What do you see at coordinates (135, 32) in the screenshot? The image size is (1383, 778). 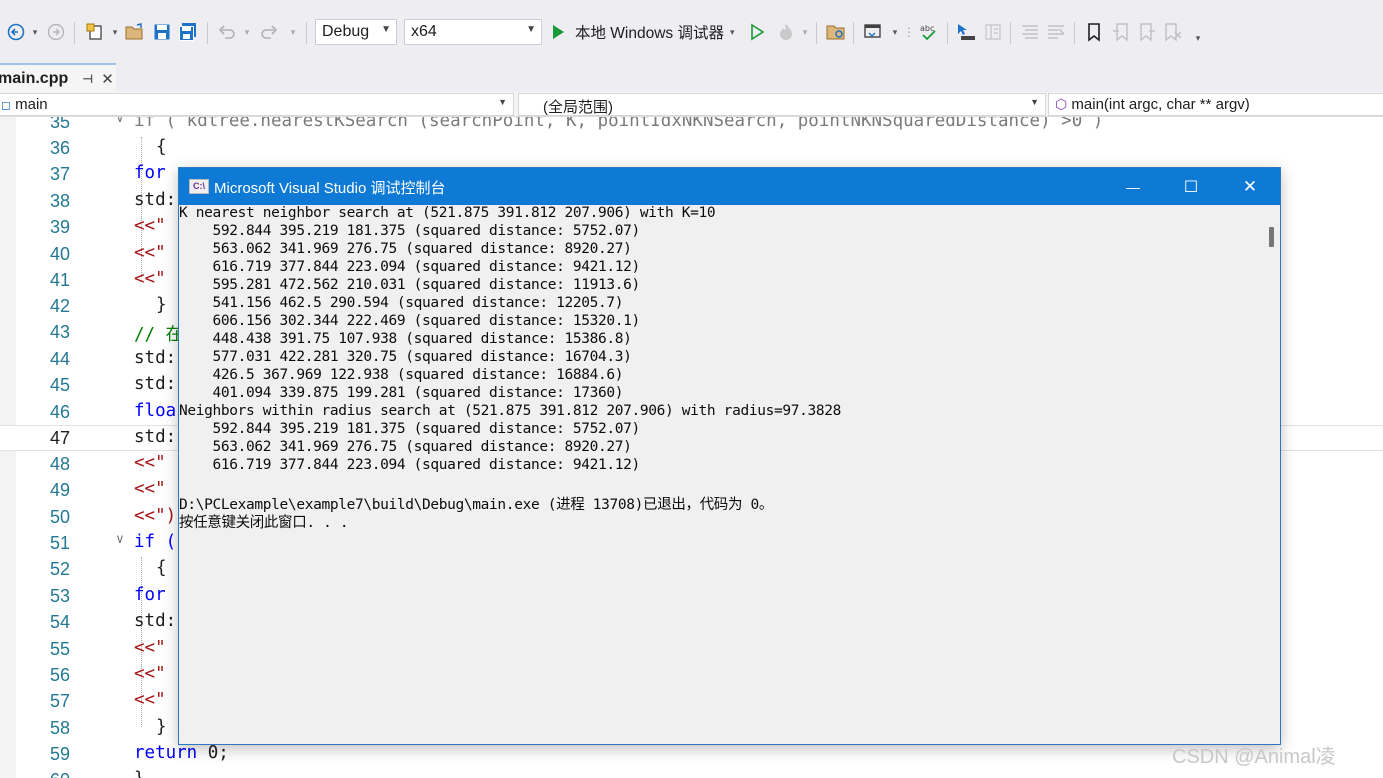 I see `open-icon` at bounding box center [135, 32].